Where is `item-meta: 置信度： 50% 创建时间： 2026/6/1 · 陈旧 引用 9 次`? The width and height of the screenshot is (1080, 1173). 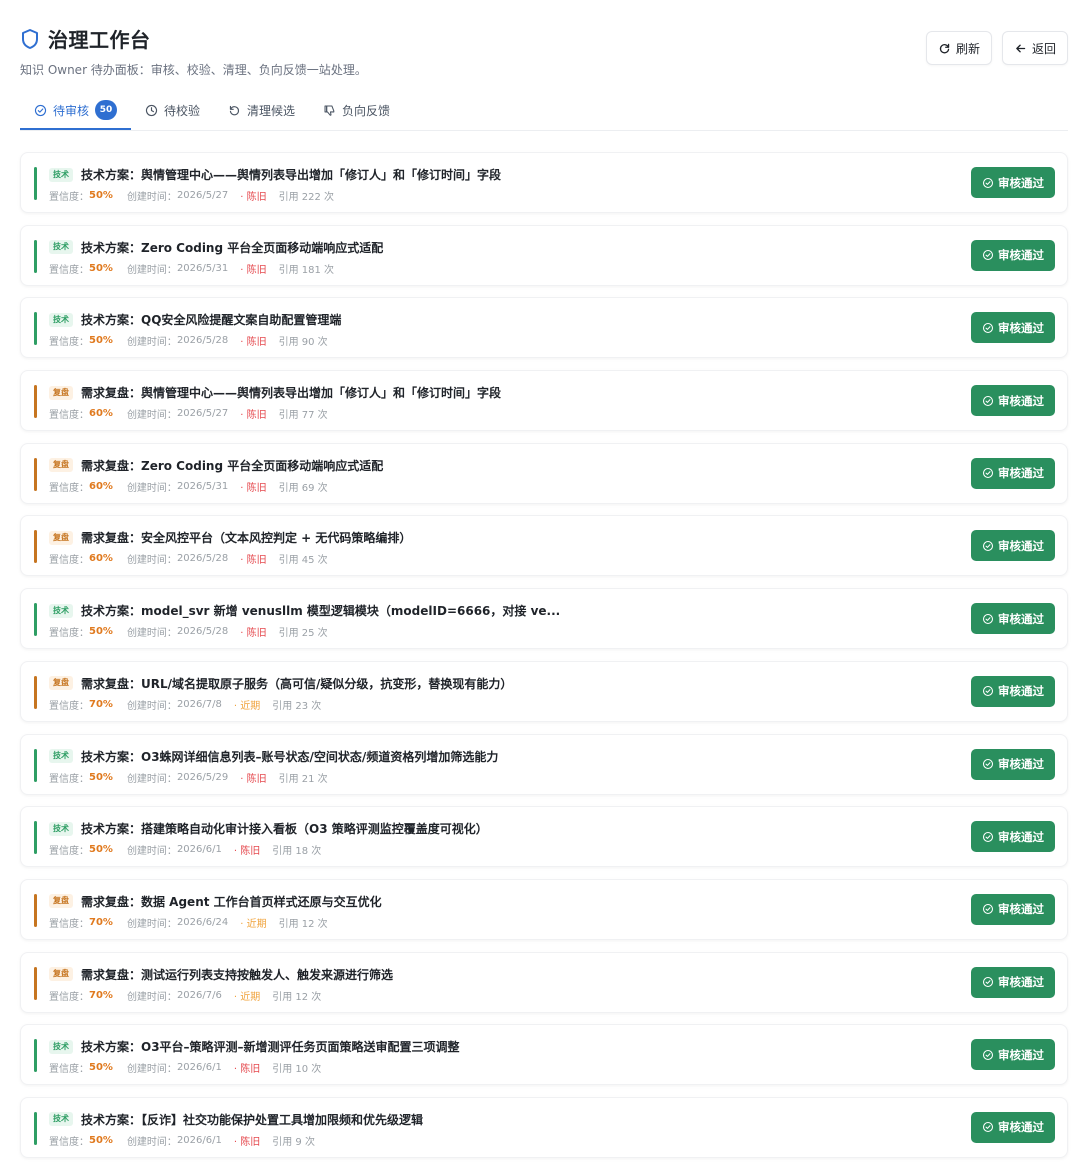
item-meta: 置信度： 50% 创建时间： 2026/6/1 · 陈旧 引用 9 次 is located at coordinates (182, 1140).